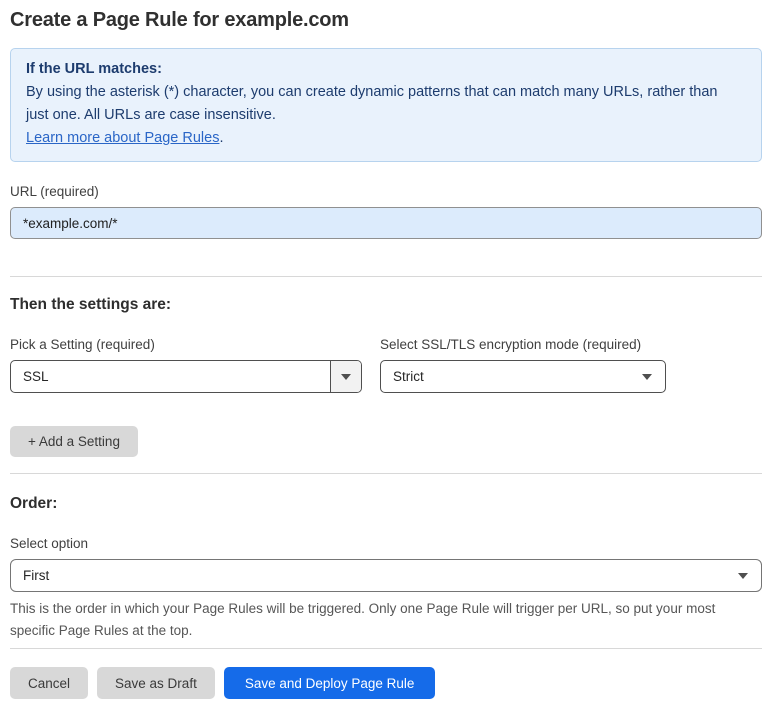 This screenshot has height=711, width=772. Describe the element at coordinates (221, 138) in the screenshot. I see `link-suffix: .` at that location.